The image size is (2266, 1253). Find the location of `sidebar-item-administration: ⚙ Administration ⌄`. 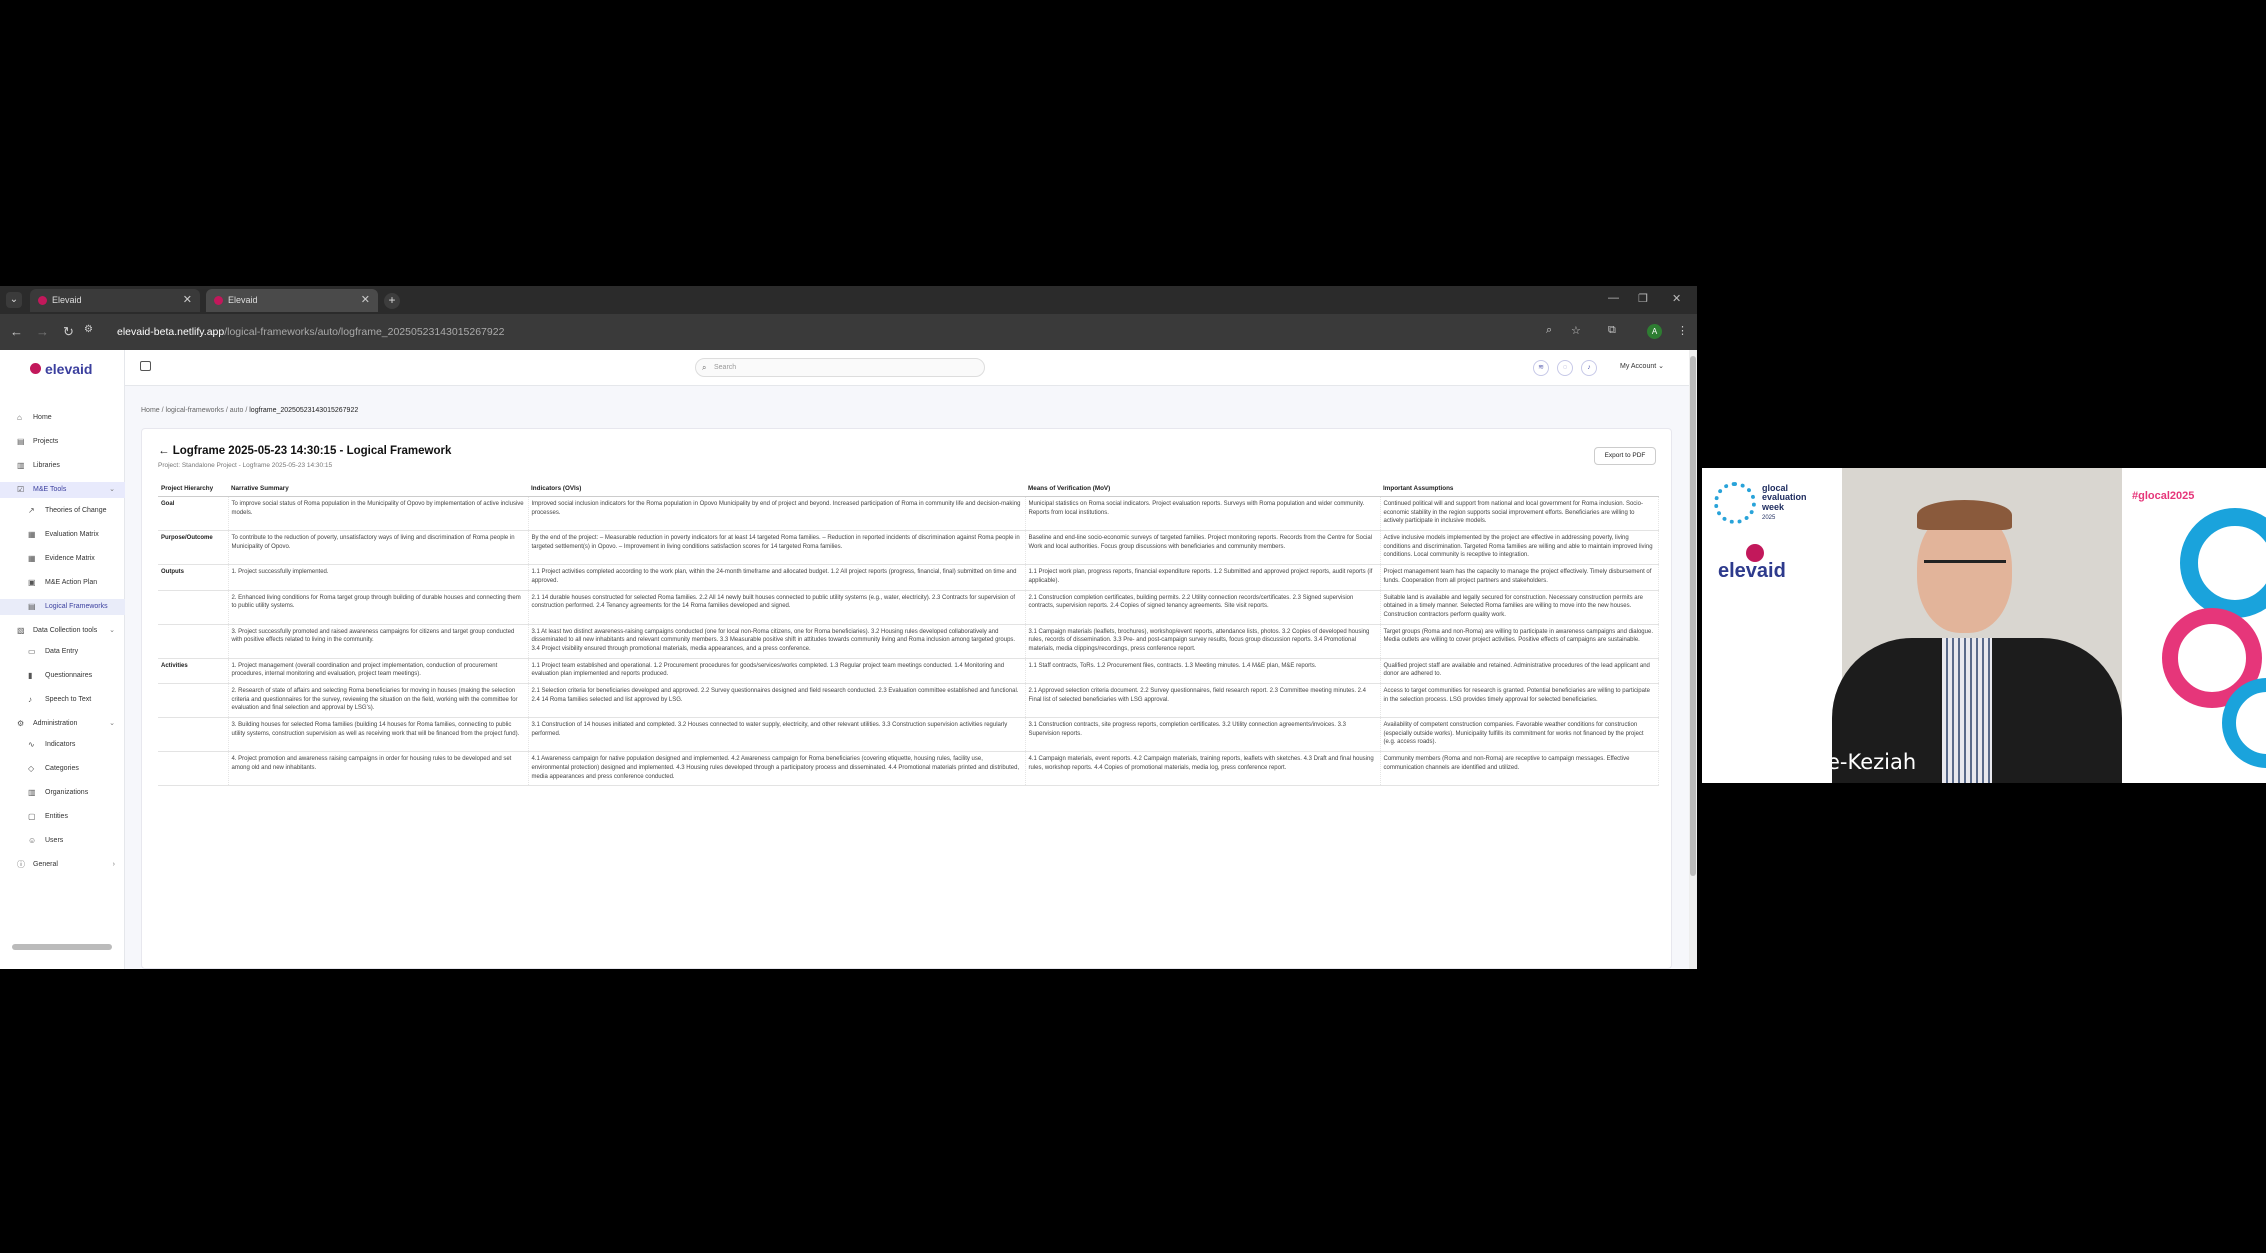

sidebar-item-administration: ⚙ Administration ⌄ is located at coordinates (62, 724).